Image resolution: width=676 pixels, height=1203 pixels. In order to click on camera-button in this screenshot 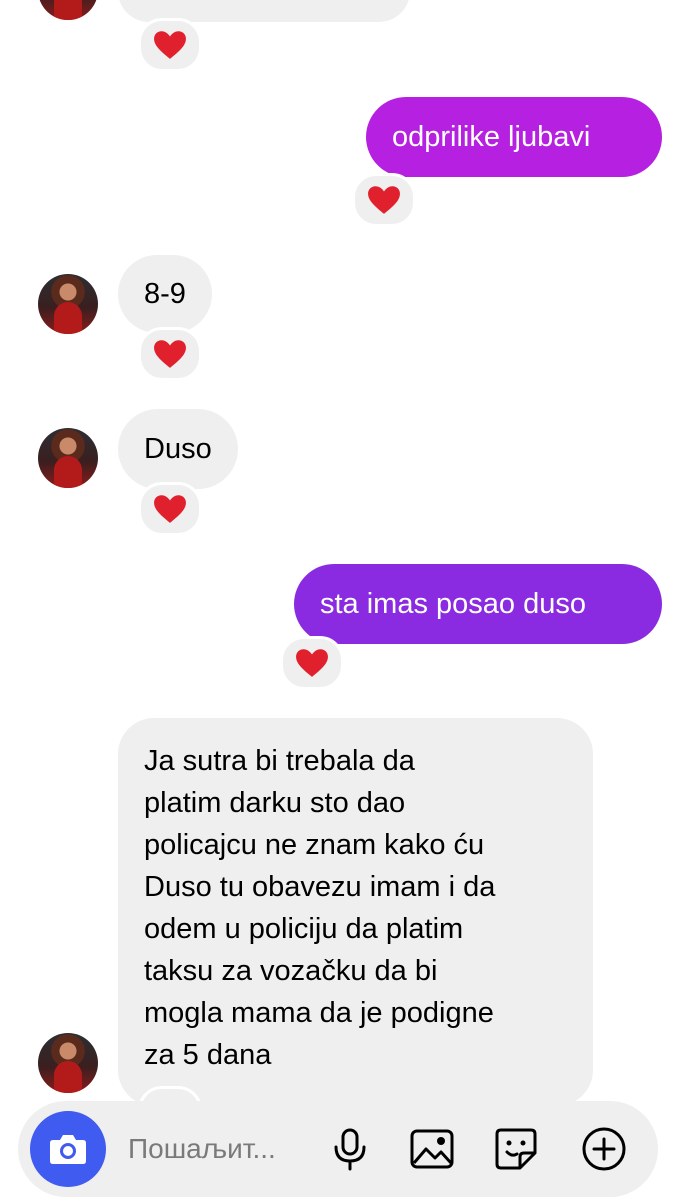, I will do `click(68, 1149)`.